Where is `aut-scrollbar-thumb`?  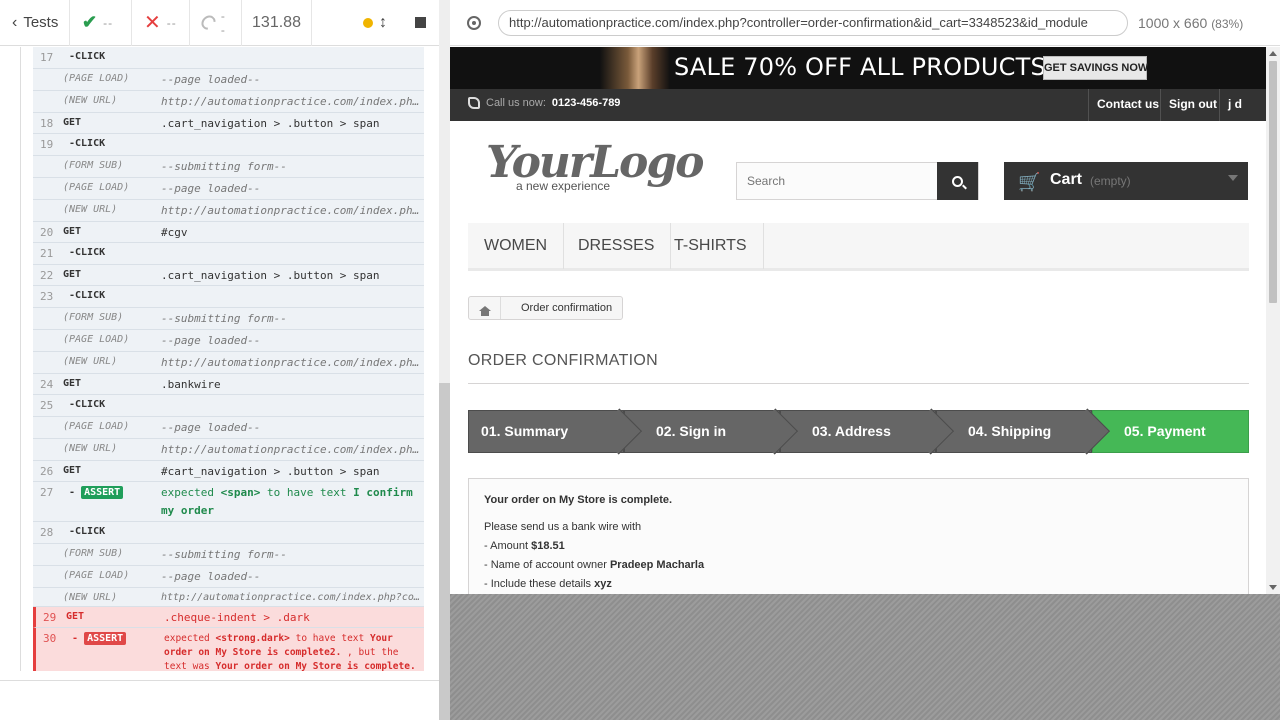
aut-scrollbar-thumb is located at coordinates (1273, 182).